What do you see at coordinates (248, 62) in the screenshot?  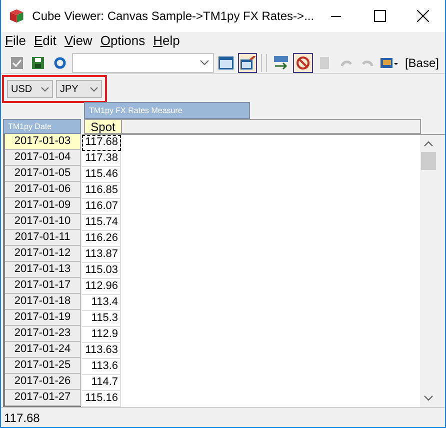 I see `grid-edit-icon` at bounding box center [248, 62].